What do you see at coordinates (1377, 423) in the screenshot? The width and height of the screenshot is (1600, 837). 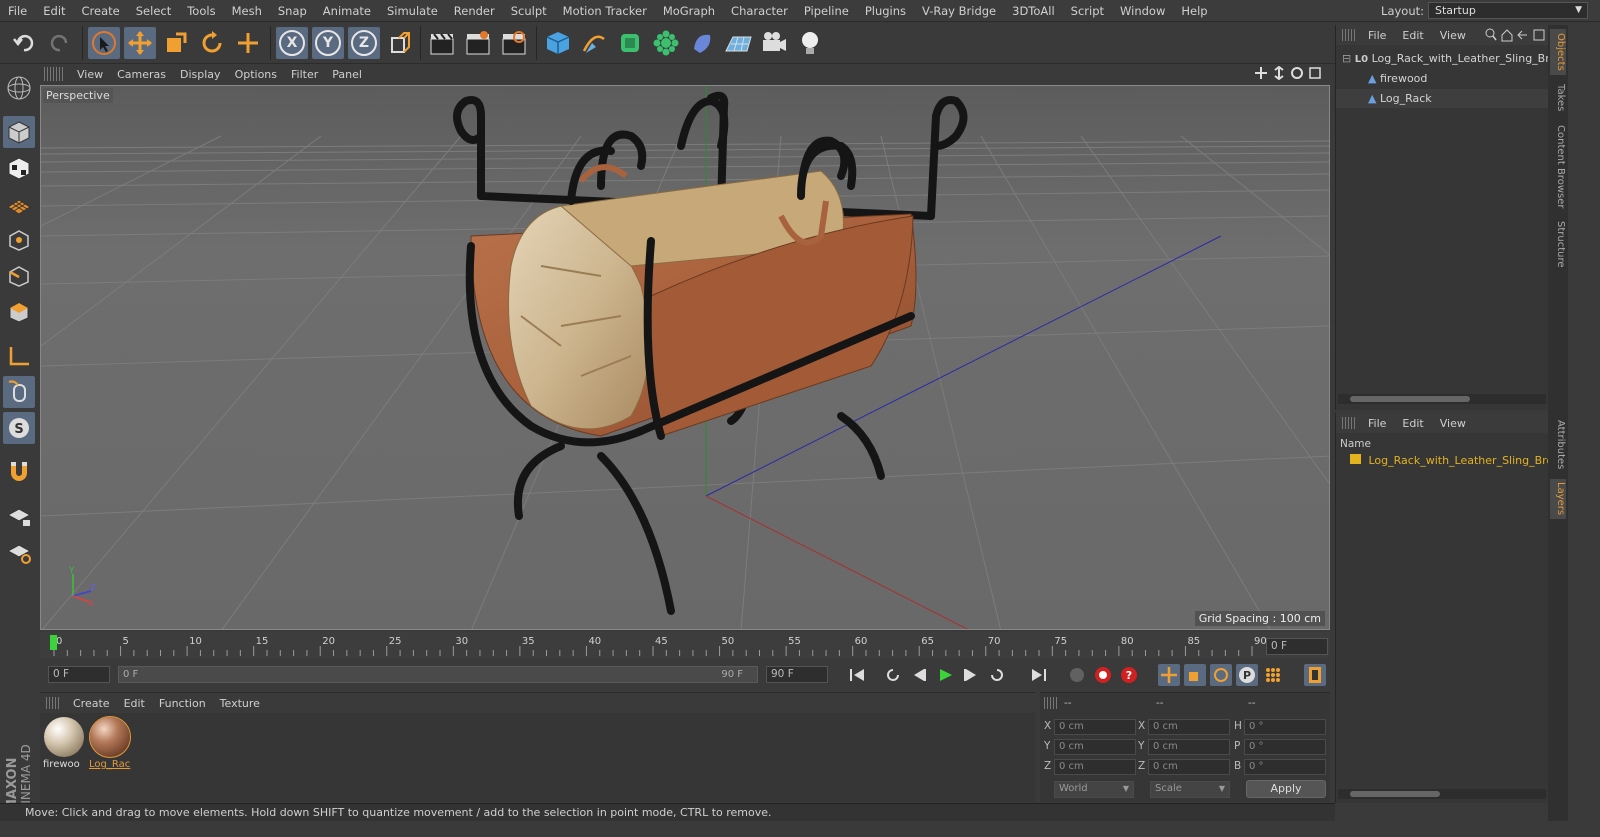 I see `layers-menu-file: File` at bounding box center [1377, 423].